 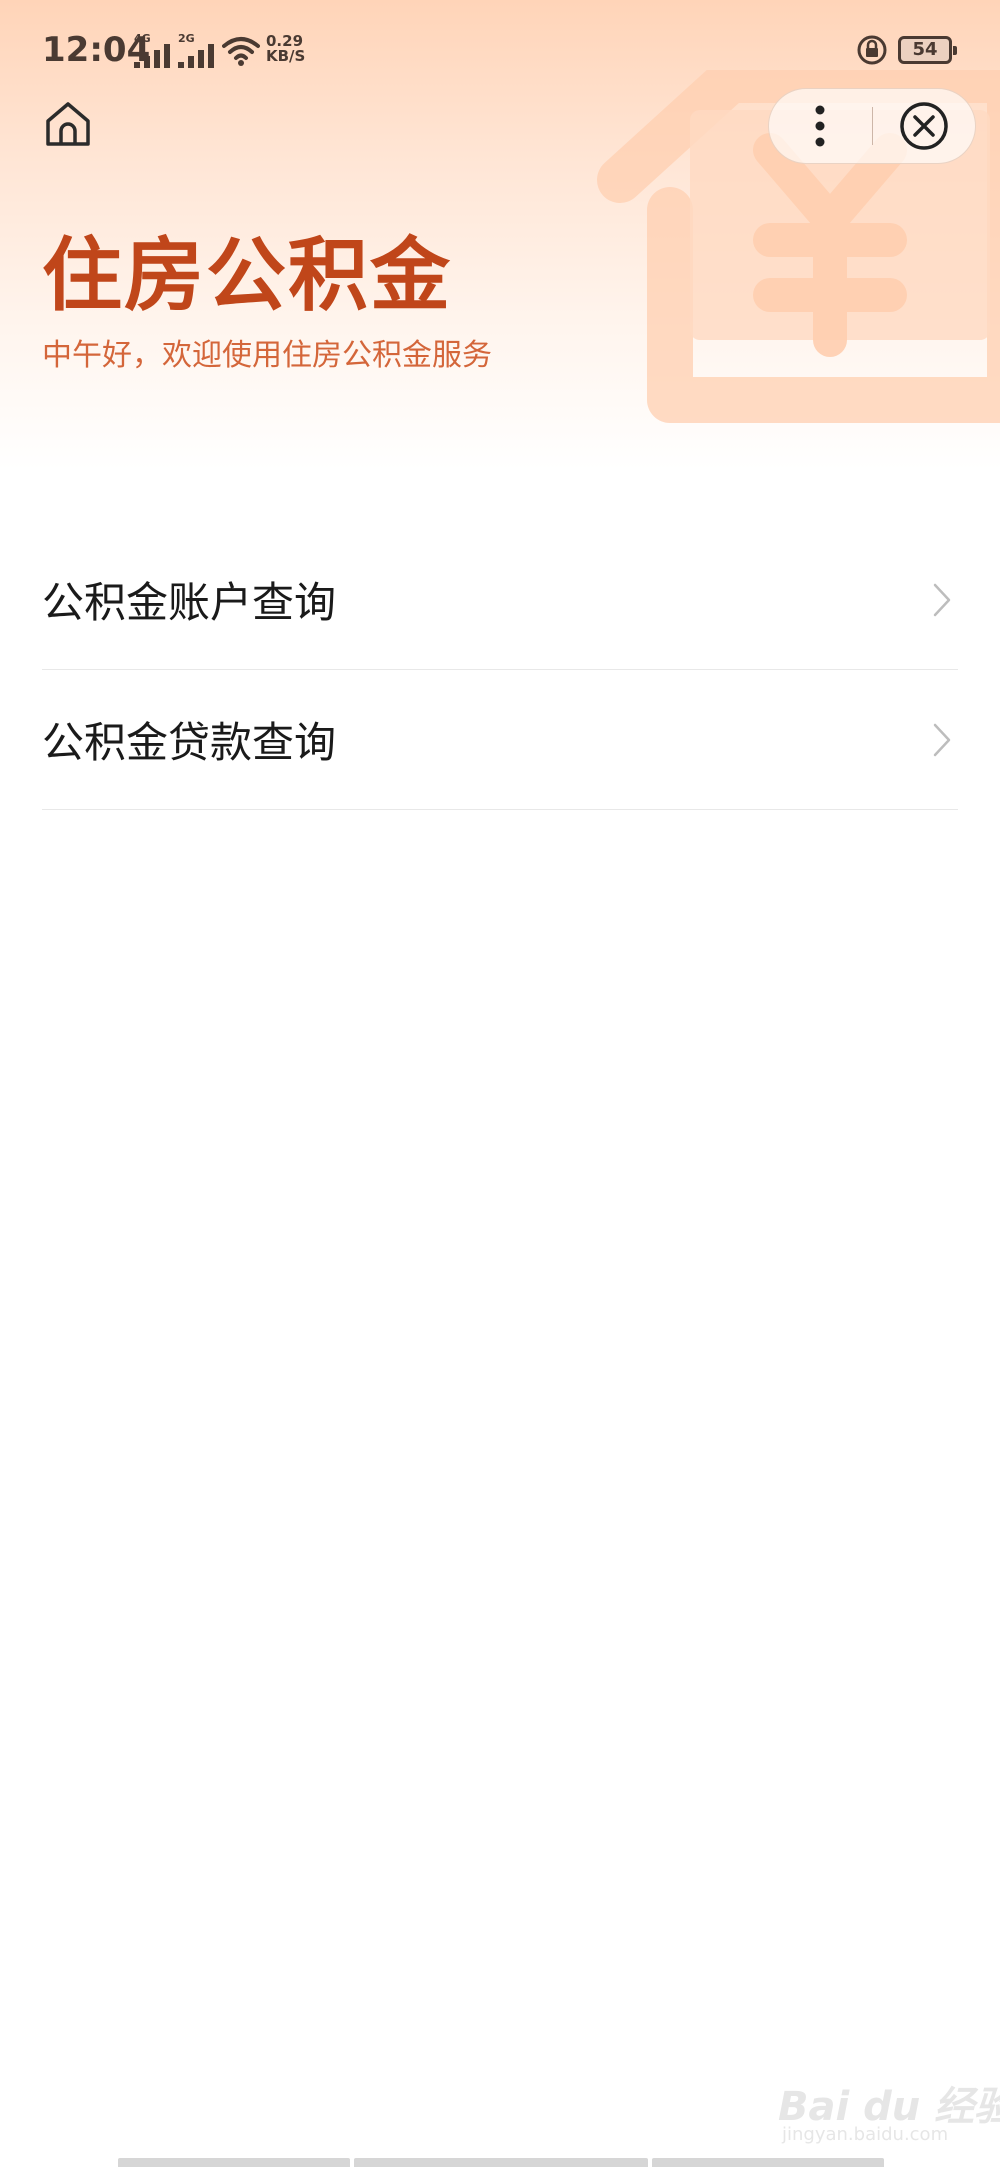 I want to click on more-button, so click(x=820, y=126).